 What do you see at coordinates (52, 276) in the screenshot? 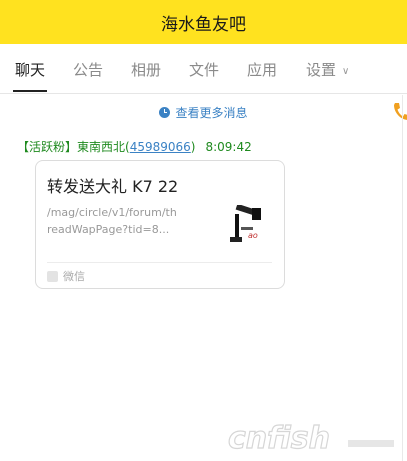
I see `wechat-icon` at bounding box center [52, 276].